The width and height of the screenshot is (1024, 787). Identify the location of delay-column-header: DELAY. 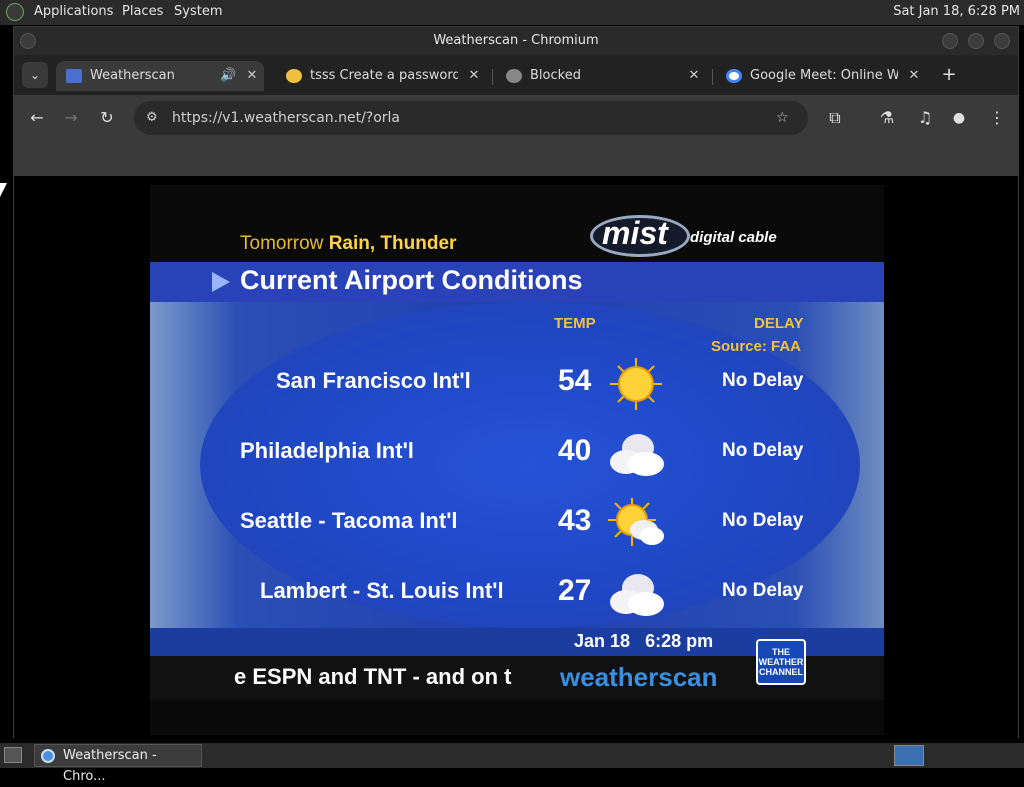
(779, 323).